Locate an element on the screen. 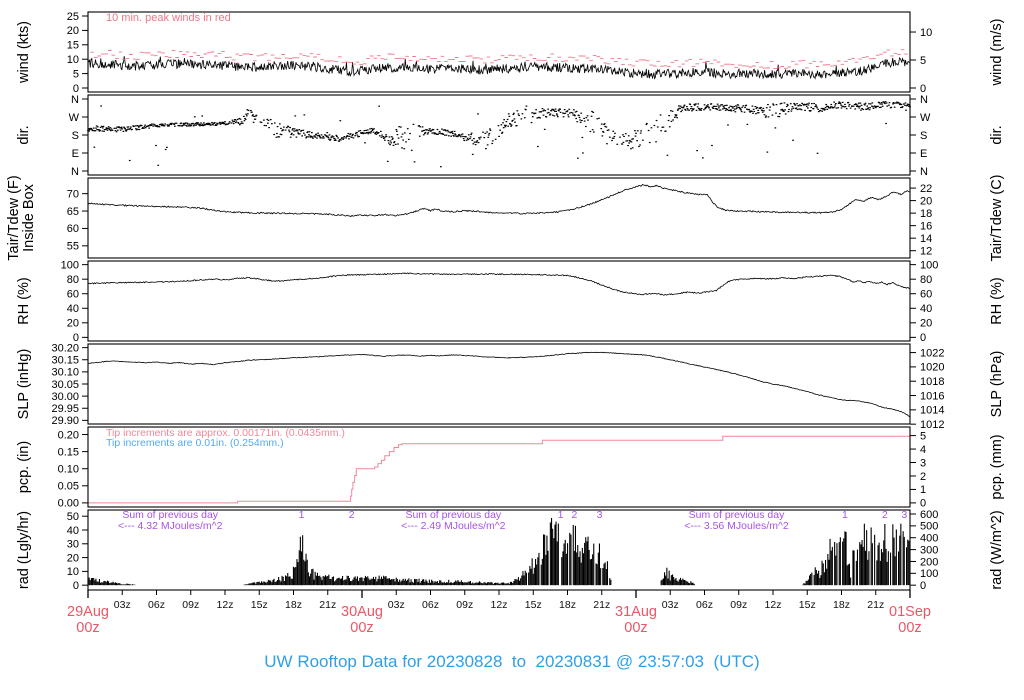 This screenshot has width=1024, height=700. y-axis-title-dir-right: dir. is located at coordinates (997, 135).